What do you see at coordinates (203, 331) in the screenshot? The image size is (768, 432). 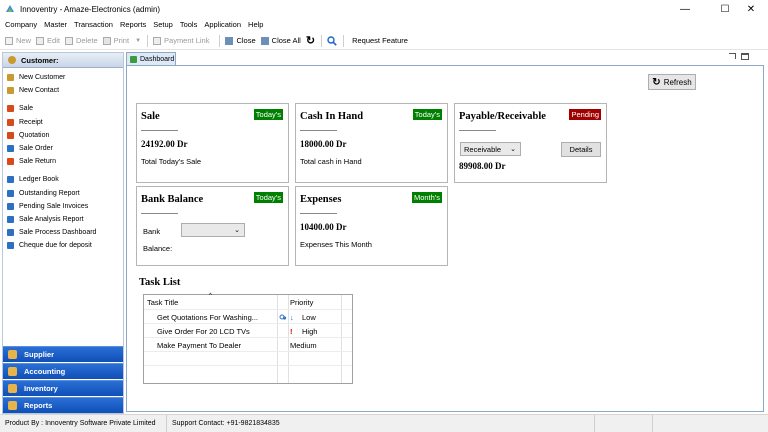 I see `task-title-cell: Give Order For 20 LCD TVs` at bounding box center [203, 331].